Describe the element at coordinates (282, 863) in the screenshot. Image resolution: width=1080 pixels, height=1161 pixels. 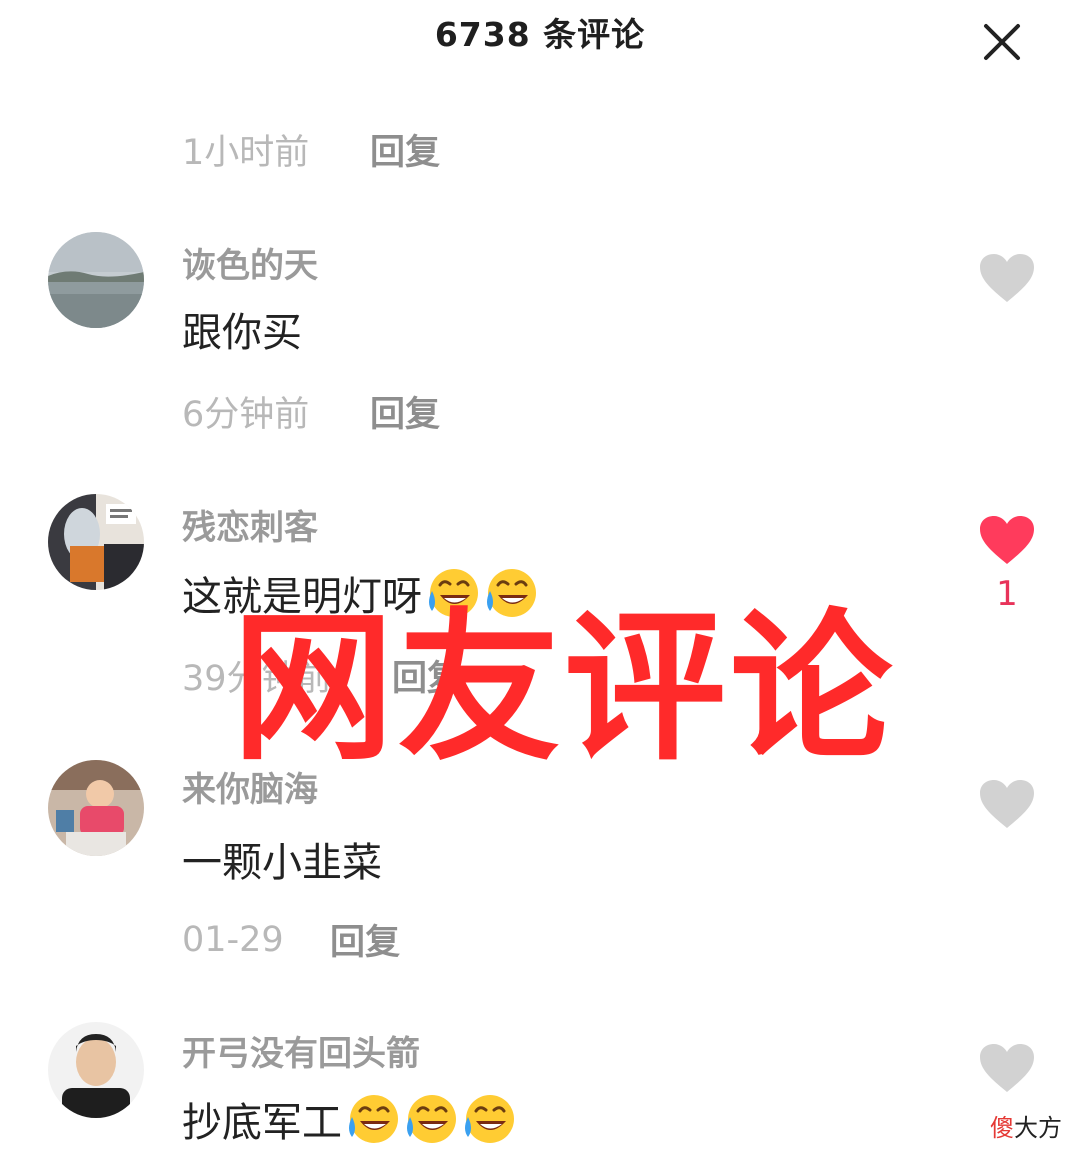
I see `comment-text-content: 一颗小韭菜` at that location.